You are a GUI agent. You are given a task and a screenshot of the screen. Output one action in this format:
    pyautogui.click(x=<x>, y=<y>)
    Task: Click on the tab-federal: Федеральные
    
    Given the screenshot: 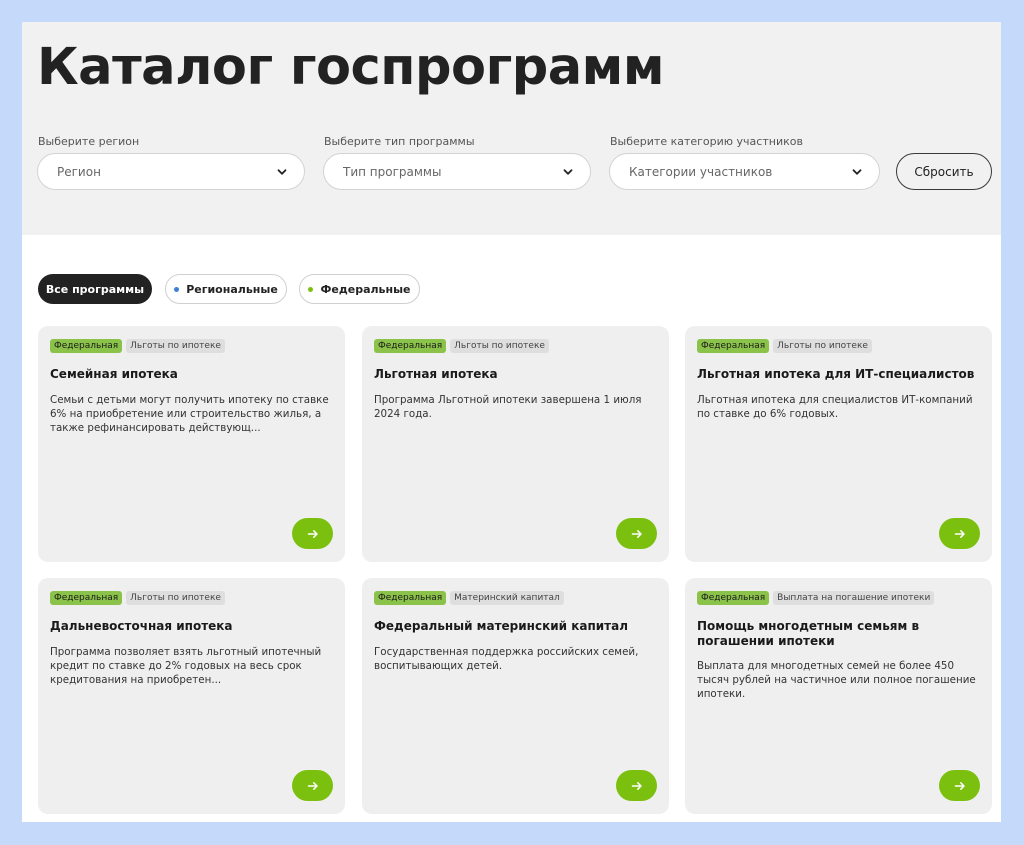 What is the action you would take?
    pyautogui.click(x=359, y=289)
    